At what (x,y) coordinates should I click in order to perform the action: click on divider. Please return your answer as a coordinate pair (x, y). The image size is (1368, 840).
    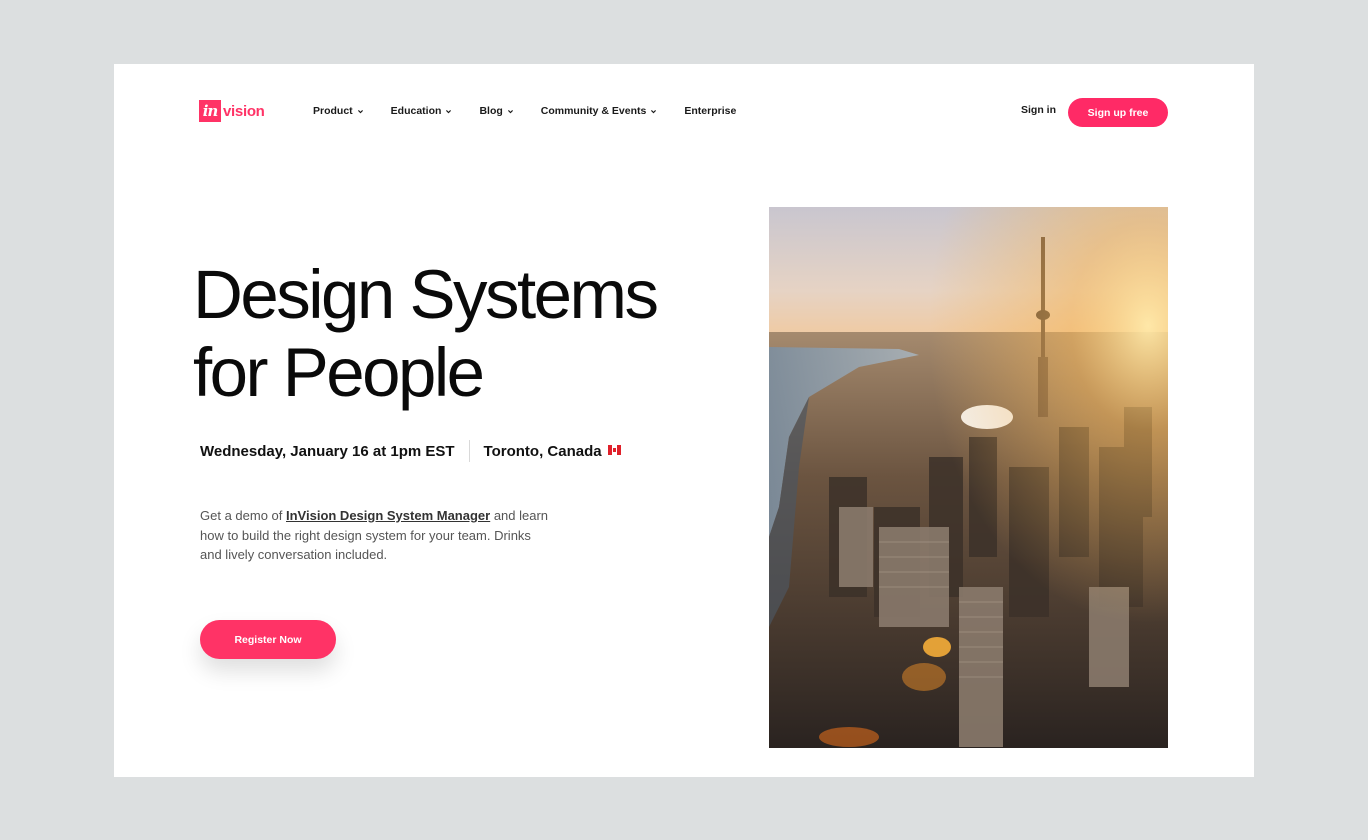
    Looking at the image, I should click on (469, 451).